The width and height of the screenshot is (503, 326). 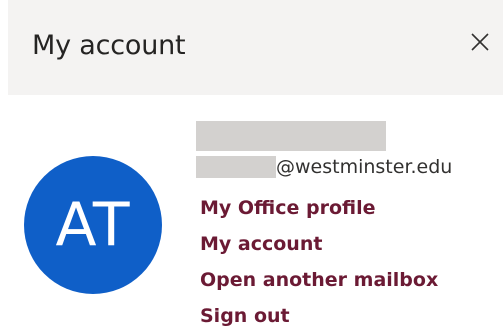 I want to click on email-domain: @westminster.edu, so click(x=364, y=167).